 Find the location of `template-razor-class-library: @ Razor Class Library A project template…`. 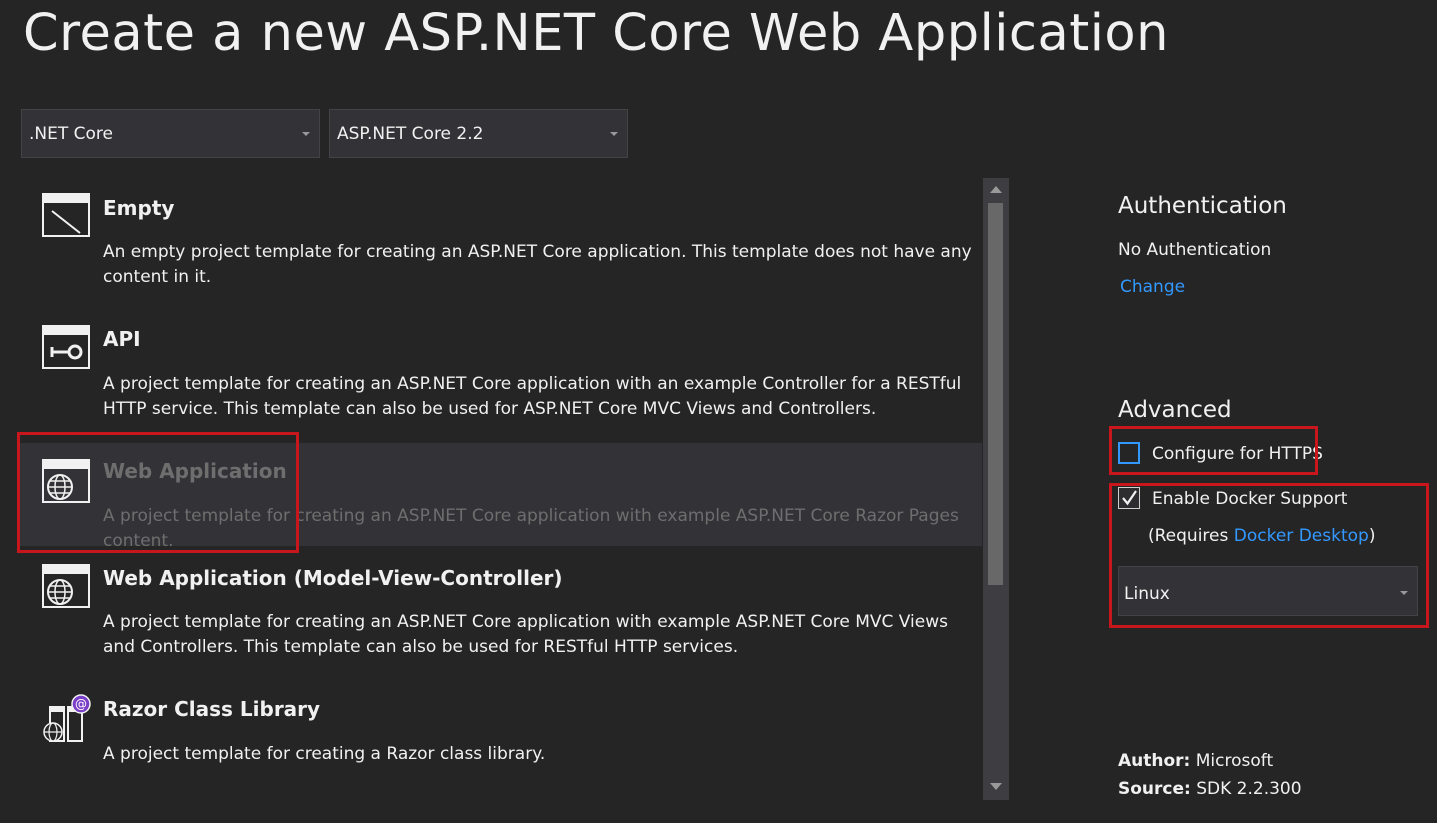

template-razor-class-library: @ Razor Class Library A project template… is located at coordinates (501, 738).